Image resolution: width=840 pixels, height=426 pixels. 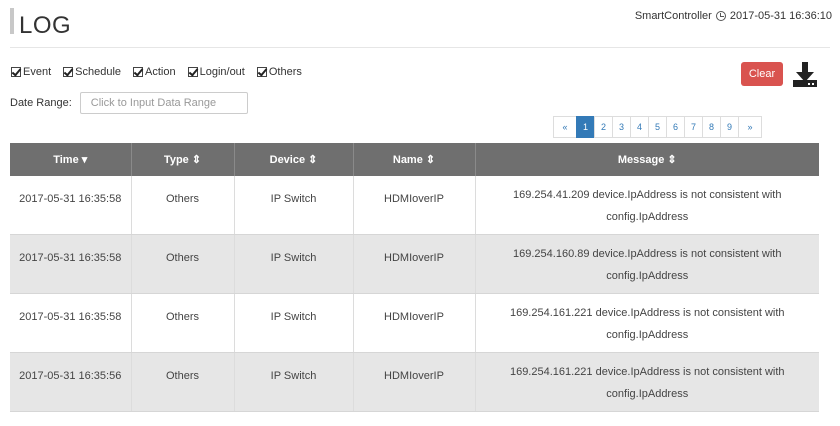 I want to click on date-range: Date Range: Click to Input Data Range, so click(x=129, y=103).